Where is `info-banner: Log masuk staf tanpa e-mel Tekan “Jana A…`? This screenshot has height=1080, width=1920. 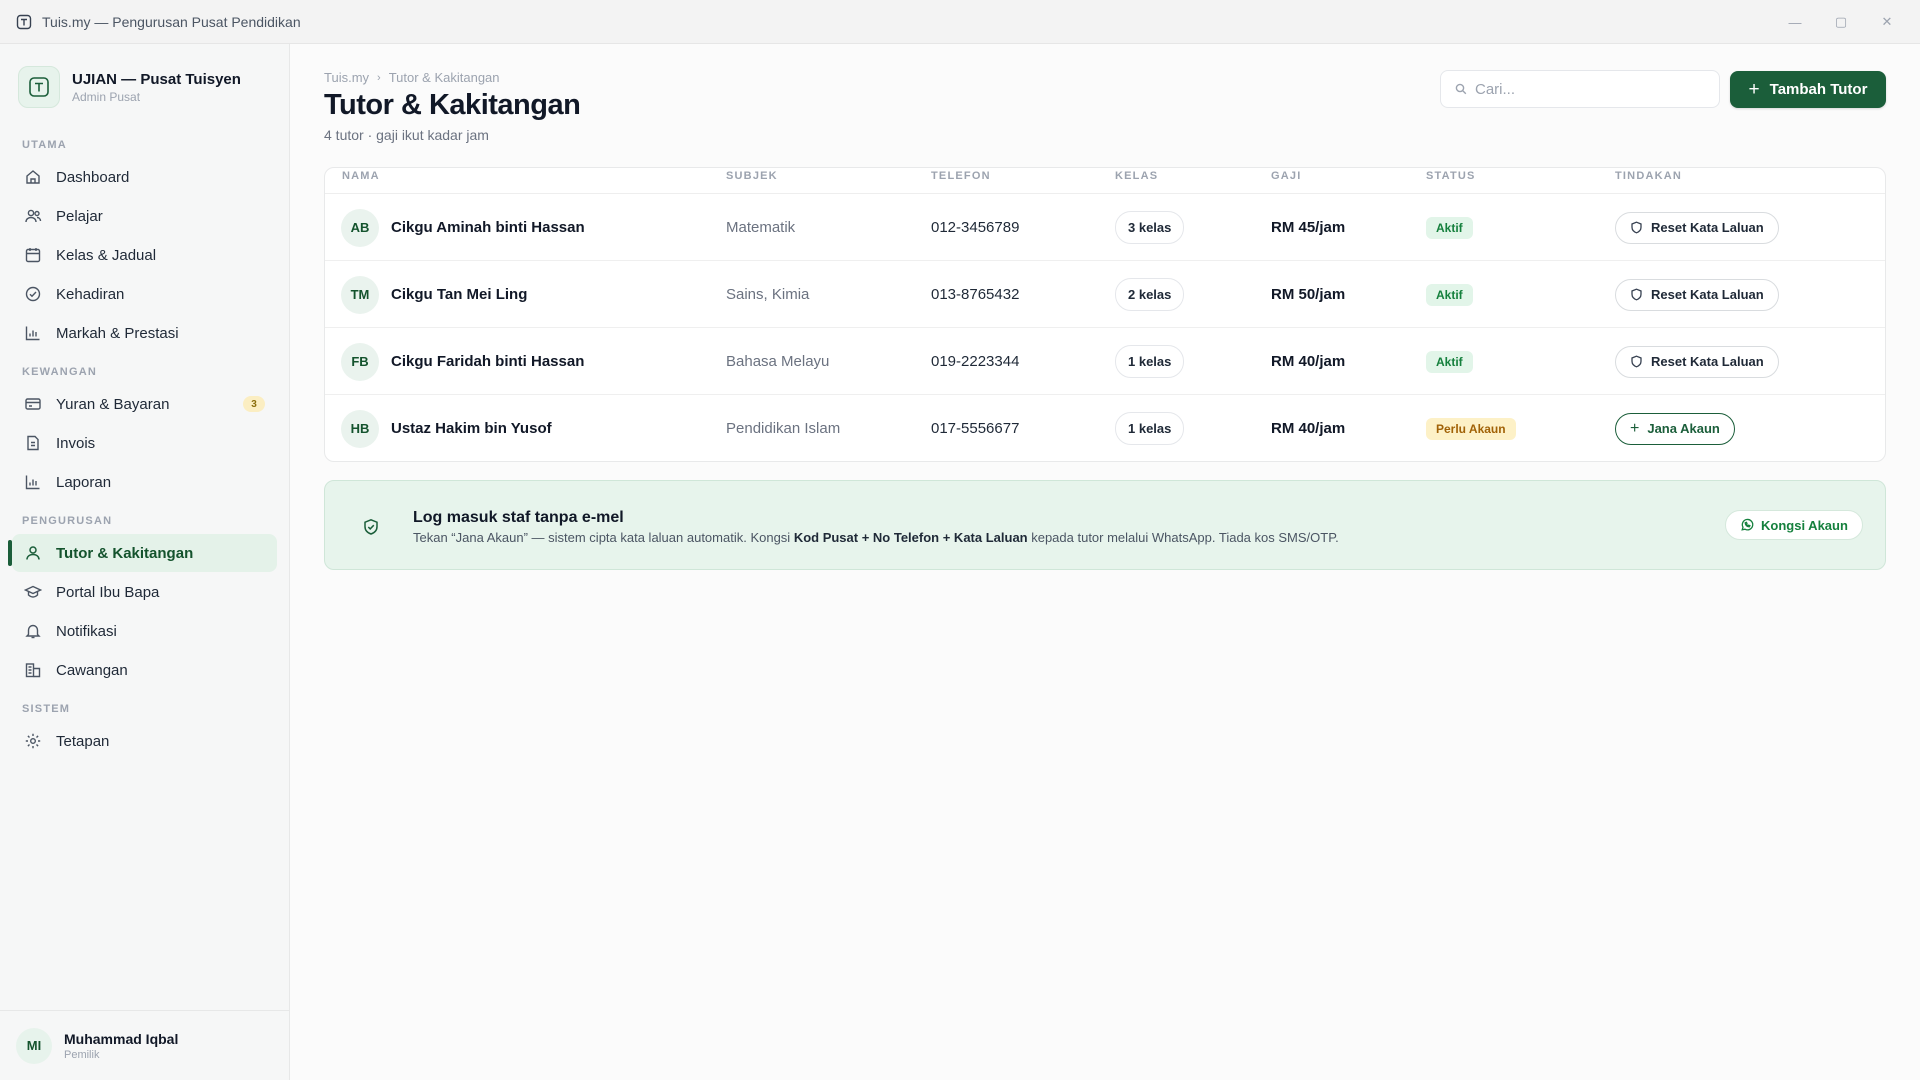
info-banner: Log masuk staf tanpa e-mel Tekan “Jana A… is located at coordinates (1105, 525).